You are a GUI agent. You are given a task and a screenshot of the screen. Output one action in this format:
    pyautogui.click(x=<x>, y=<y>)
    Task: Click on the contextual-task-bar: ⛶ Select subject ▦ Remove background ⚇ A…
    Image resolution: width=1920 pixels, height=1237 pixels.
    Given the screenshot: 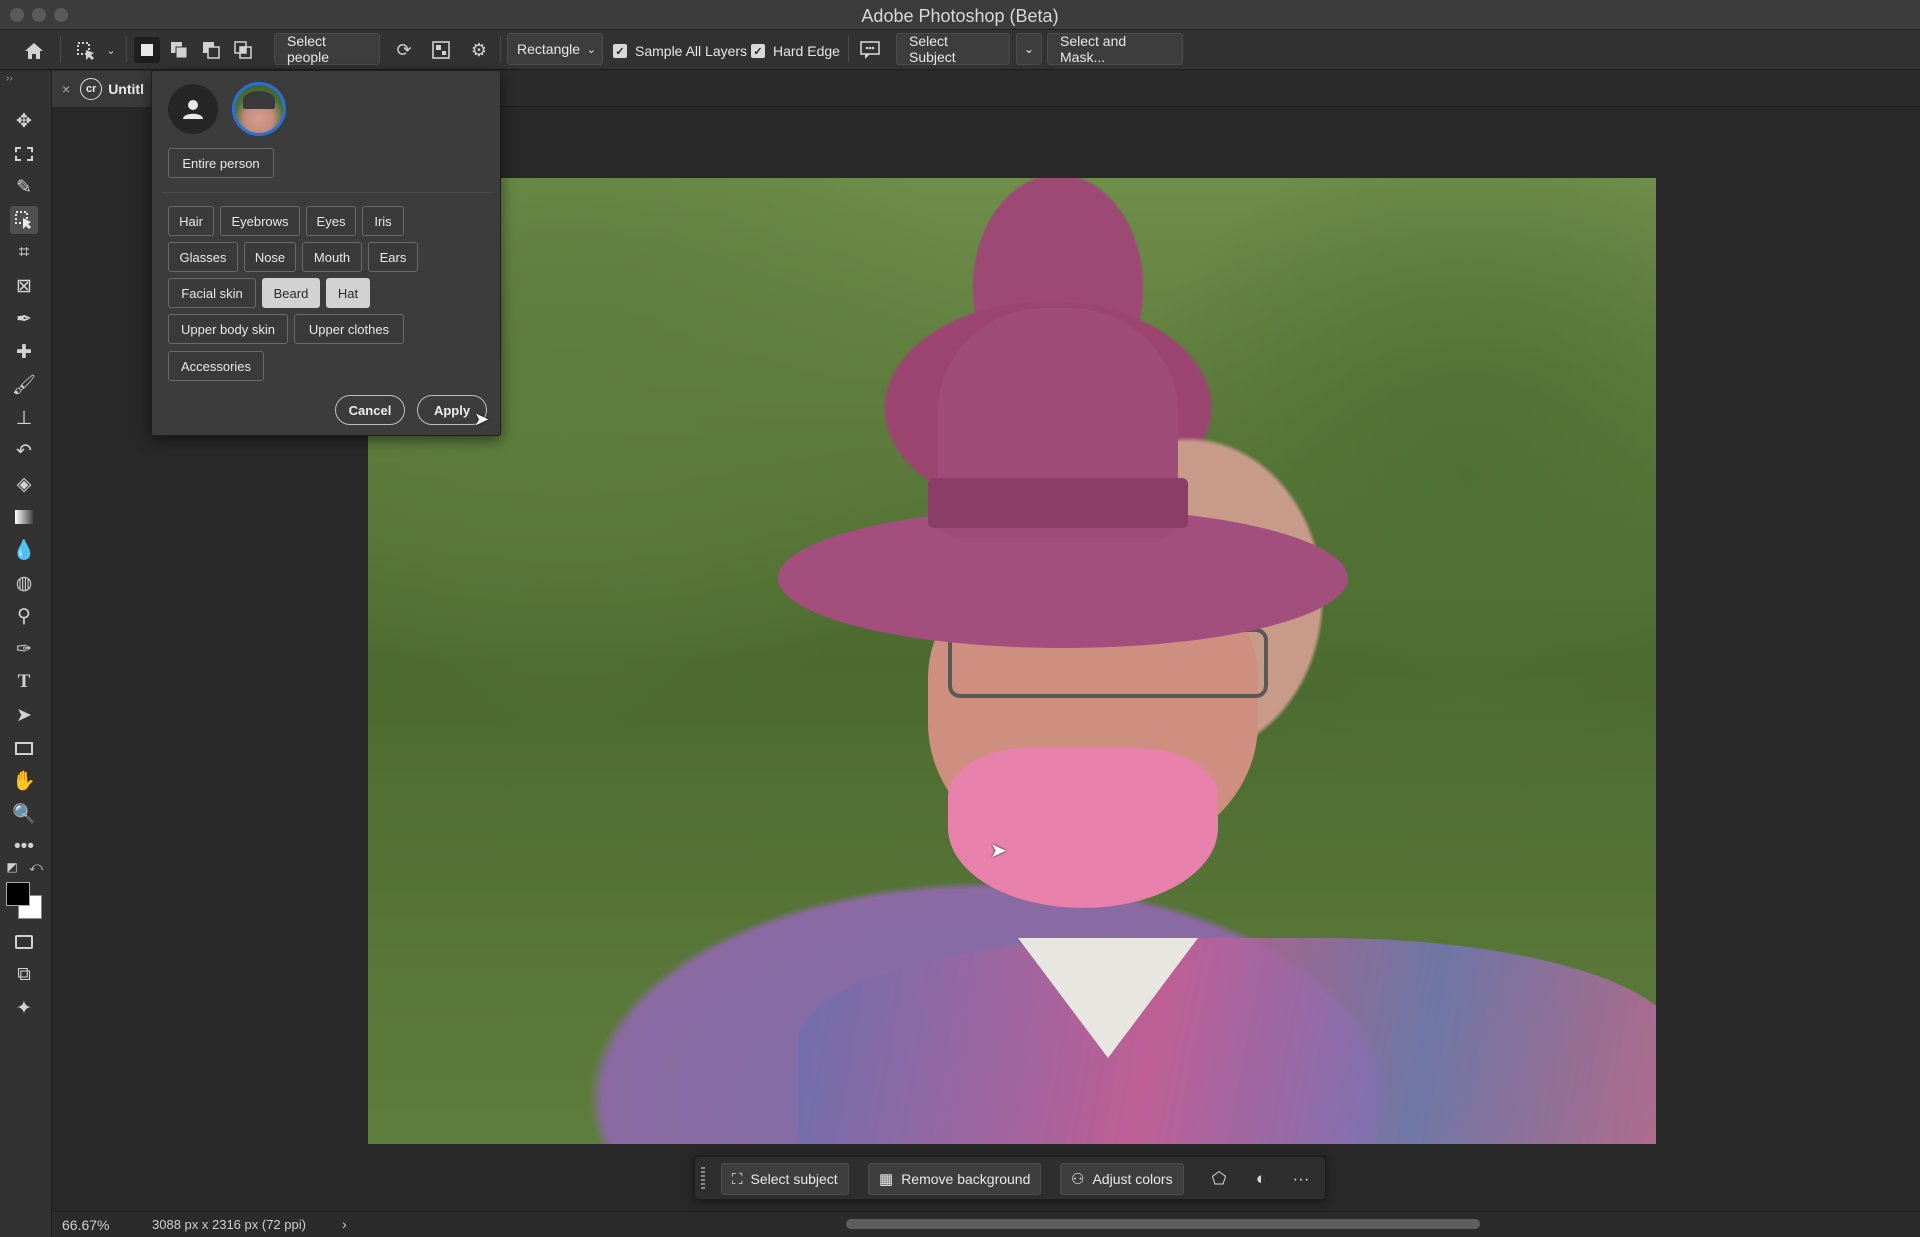 What is the action you would take?
    pyautogui.click(x=1010, y=1178)
    